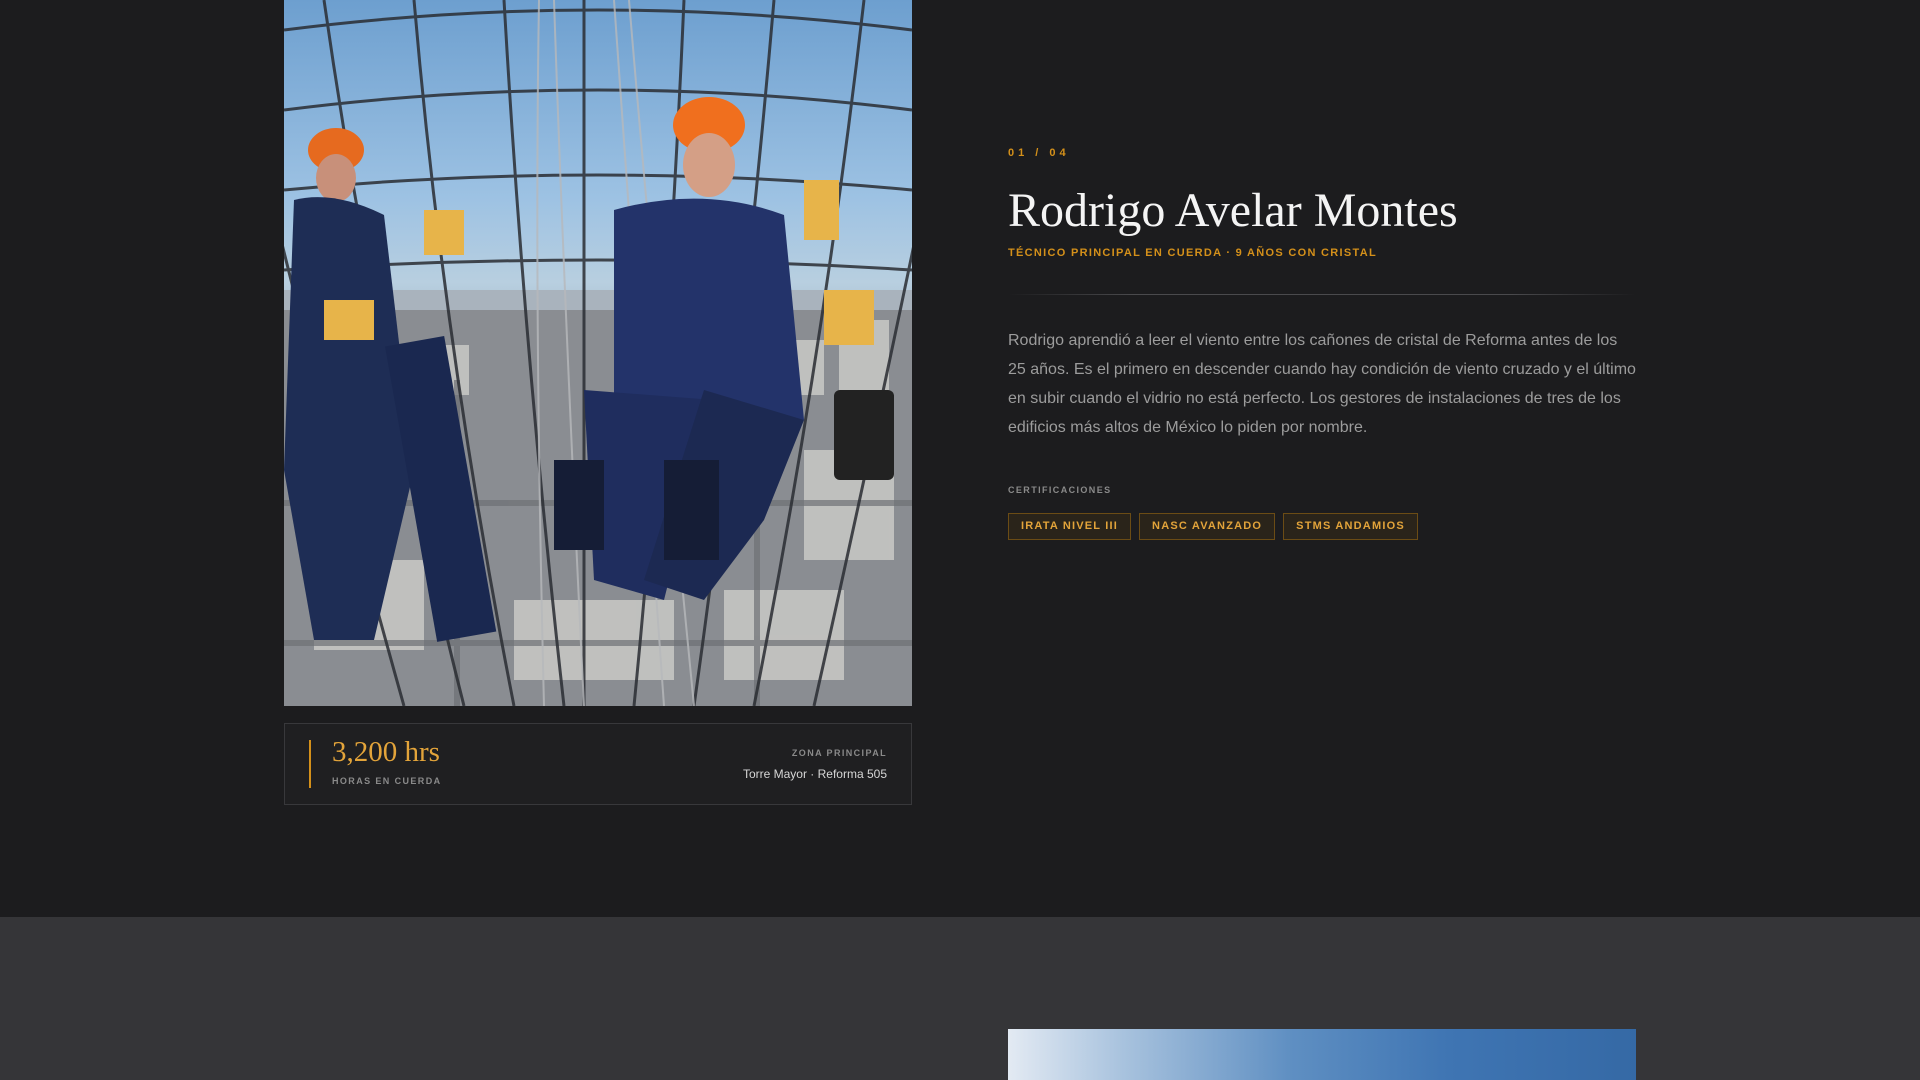 This screenshot has width=1920, height=1080. What do you see at coordinates (1350, 526) in the screenshot?
I see `certification-badge: STMS ANDAMIOS` at bounding box center [1350, 526].